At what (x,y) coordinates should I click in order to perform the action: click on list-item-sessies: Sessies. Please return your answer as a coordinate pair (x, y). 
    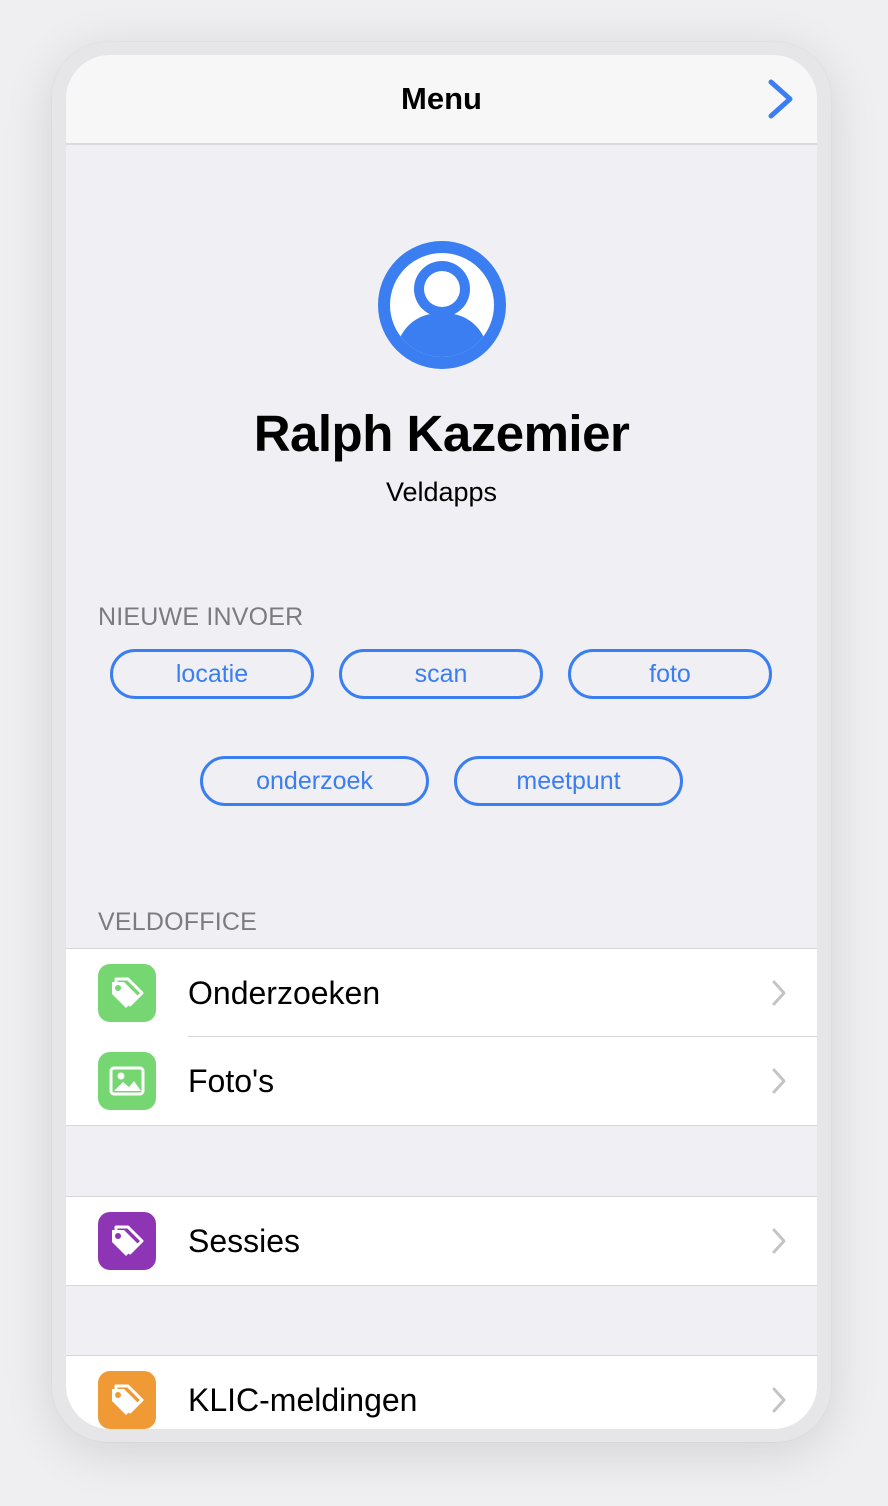
    Looking at the image, I should click on (441, 1241).